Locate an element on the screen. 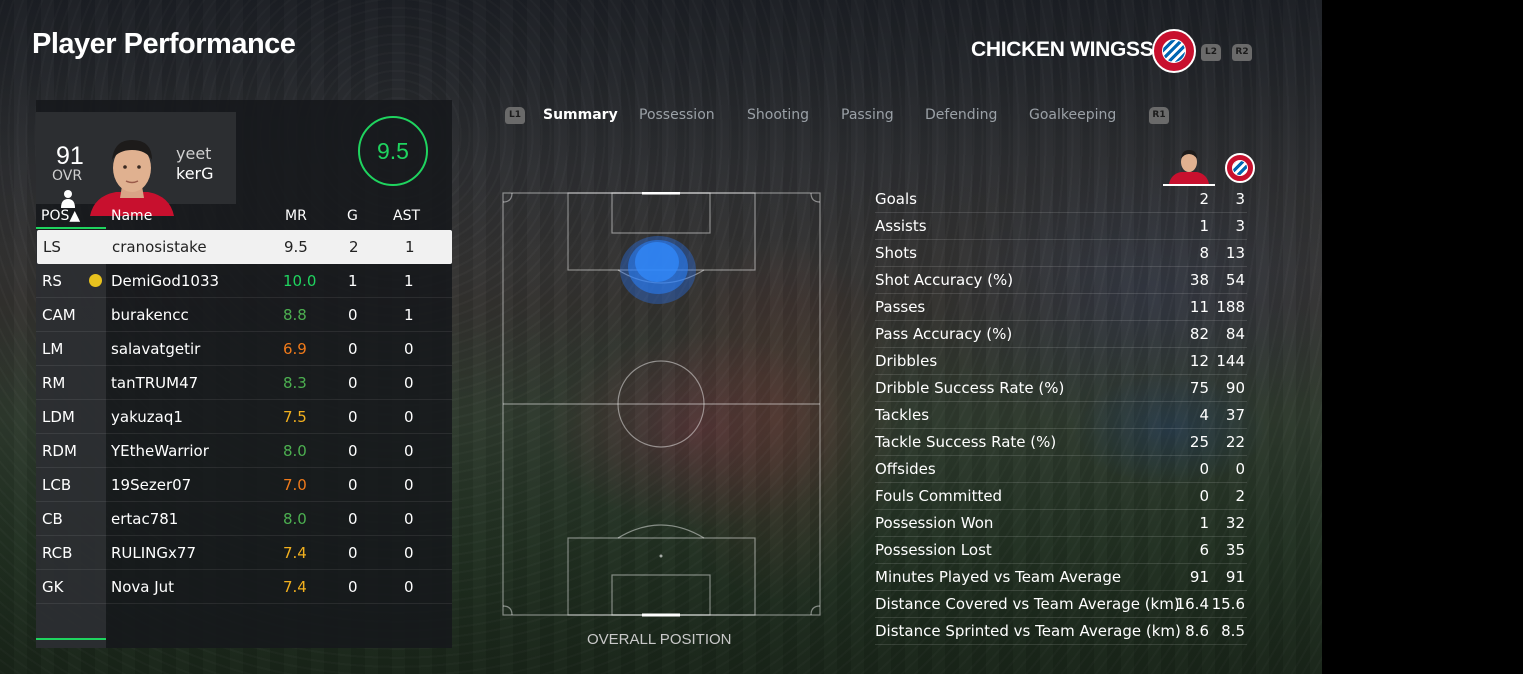 The height and width of the screenshot is (674, 1523). goal-ball-icon is located at coordinates (95, 280).